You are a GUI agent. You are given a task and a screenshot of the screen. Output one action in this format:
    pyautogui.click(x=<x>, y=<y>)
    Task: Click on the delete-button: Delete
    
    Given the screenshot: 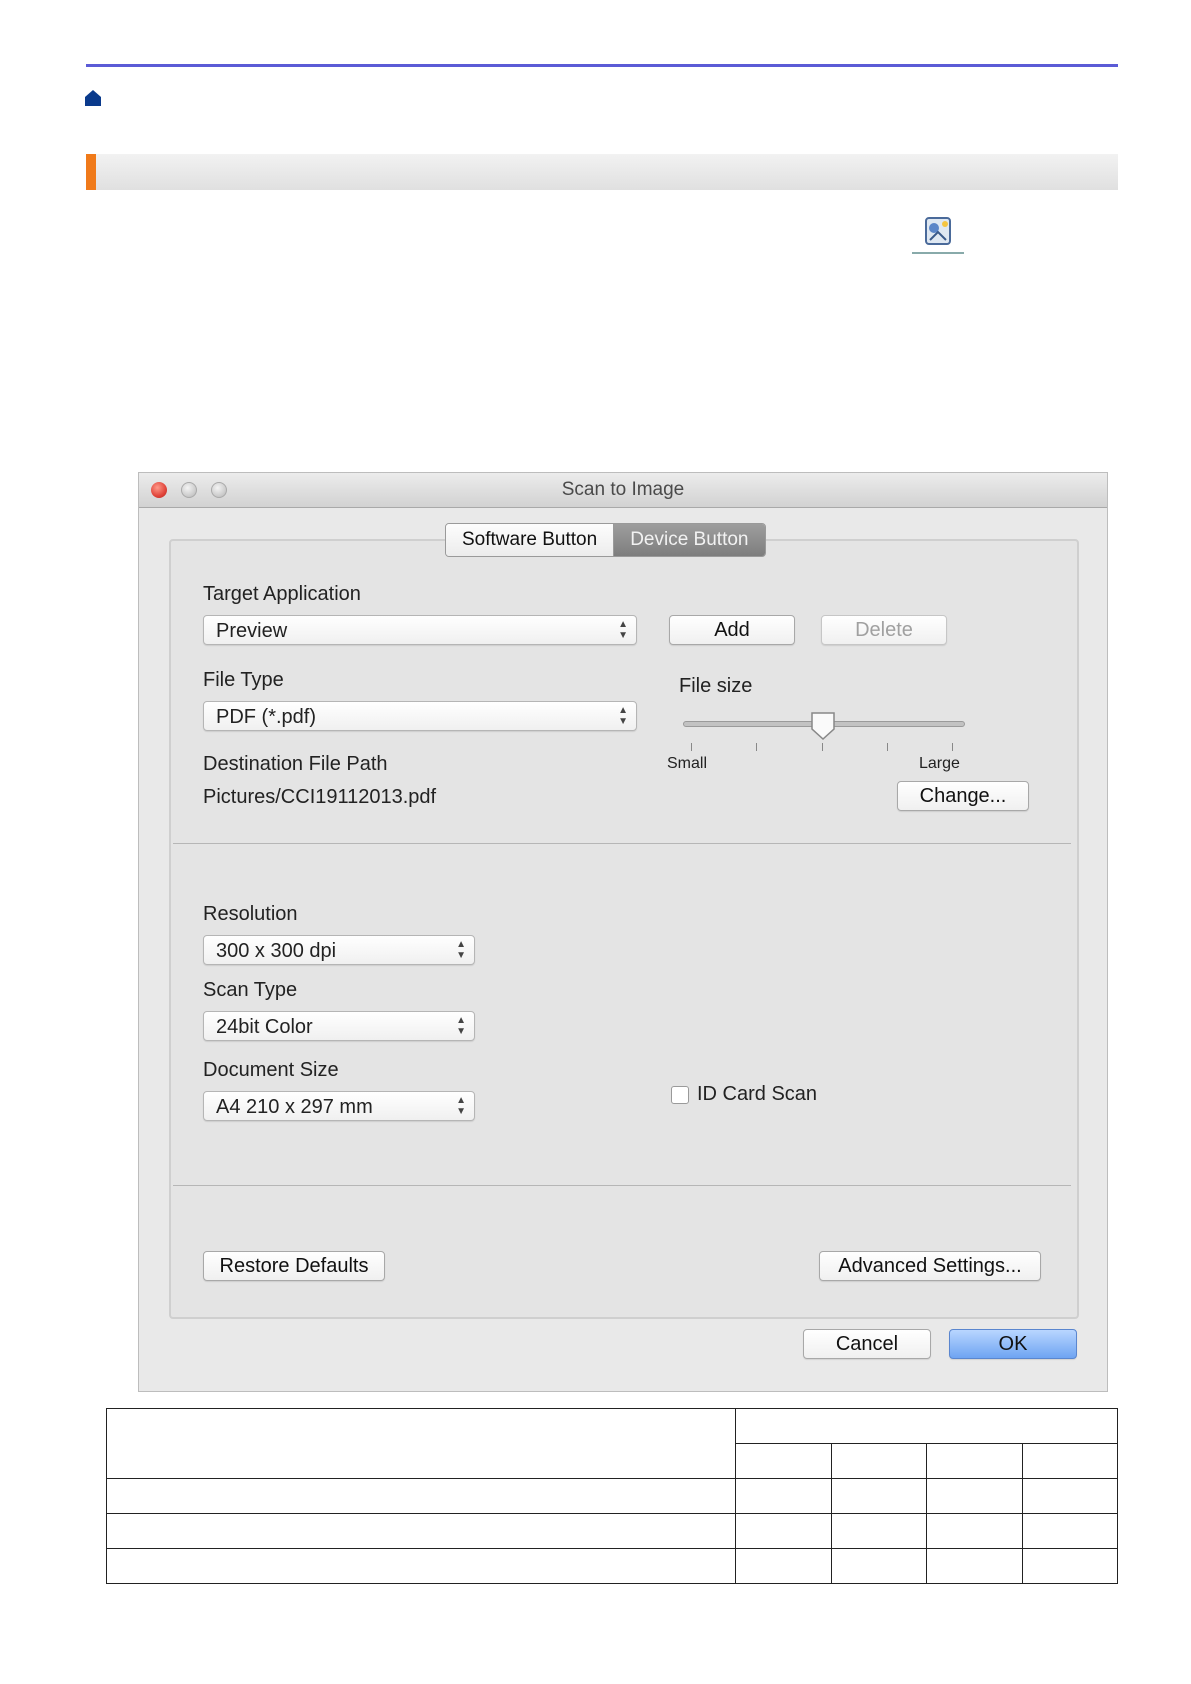 What is the action you would take?
    pyautogui.click(x=884, y=630)
    